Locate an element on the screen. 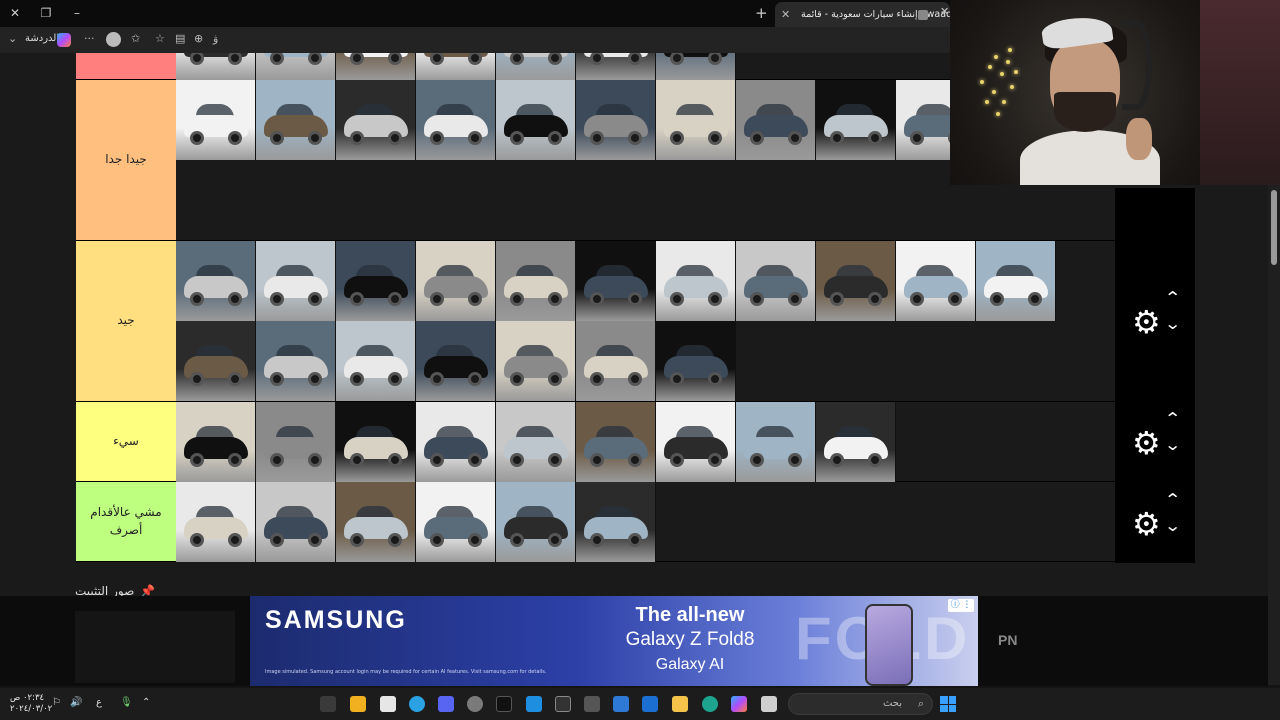  taskbar-search: بحث ⌕ is located at coordinates (860, 704).